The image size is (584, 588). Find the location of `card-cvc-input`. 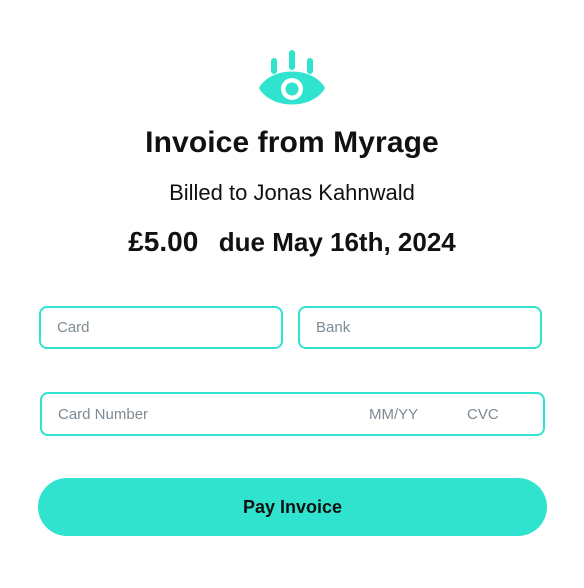

card-cvc-input is located at coordinates (497, 414).